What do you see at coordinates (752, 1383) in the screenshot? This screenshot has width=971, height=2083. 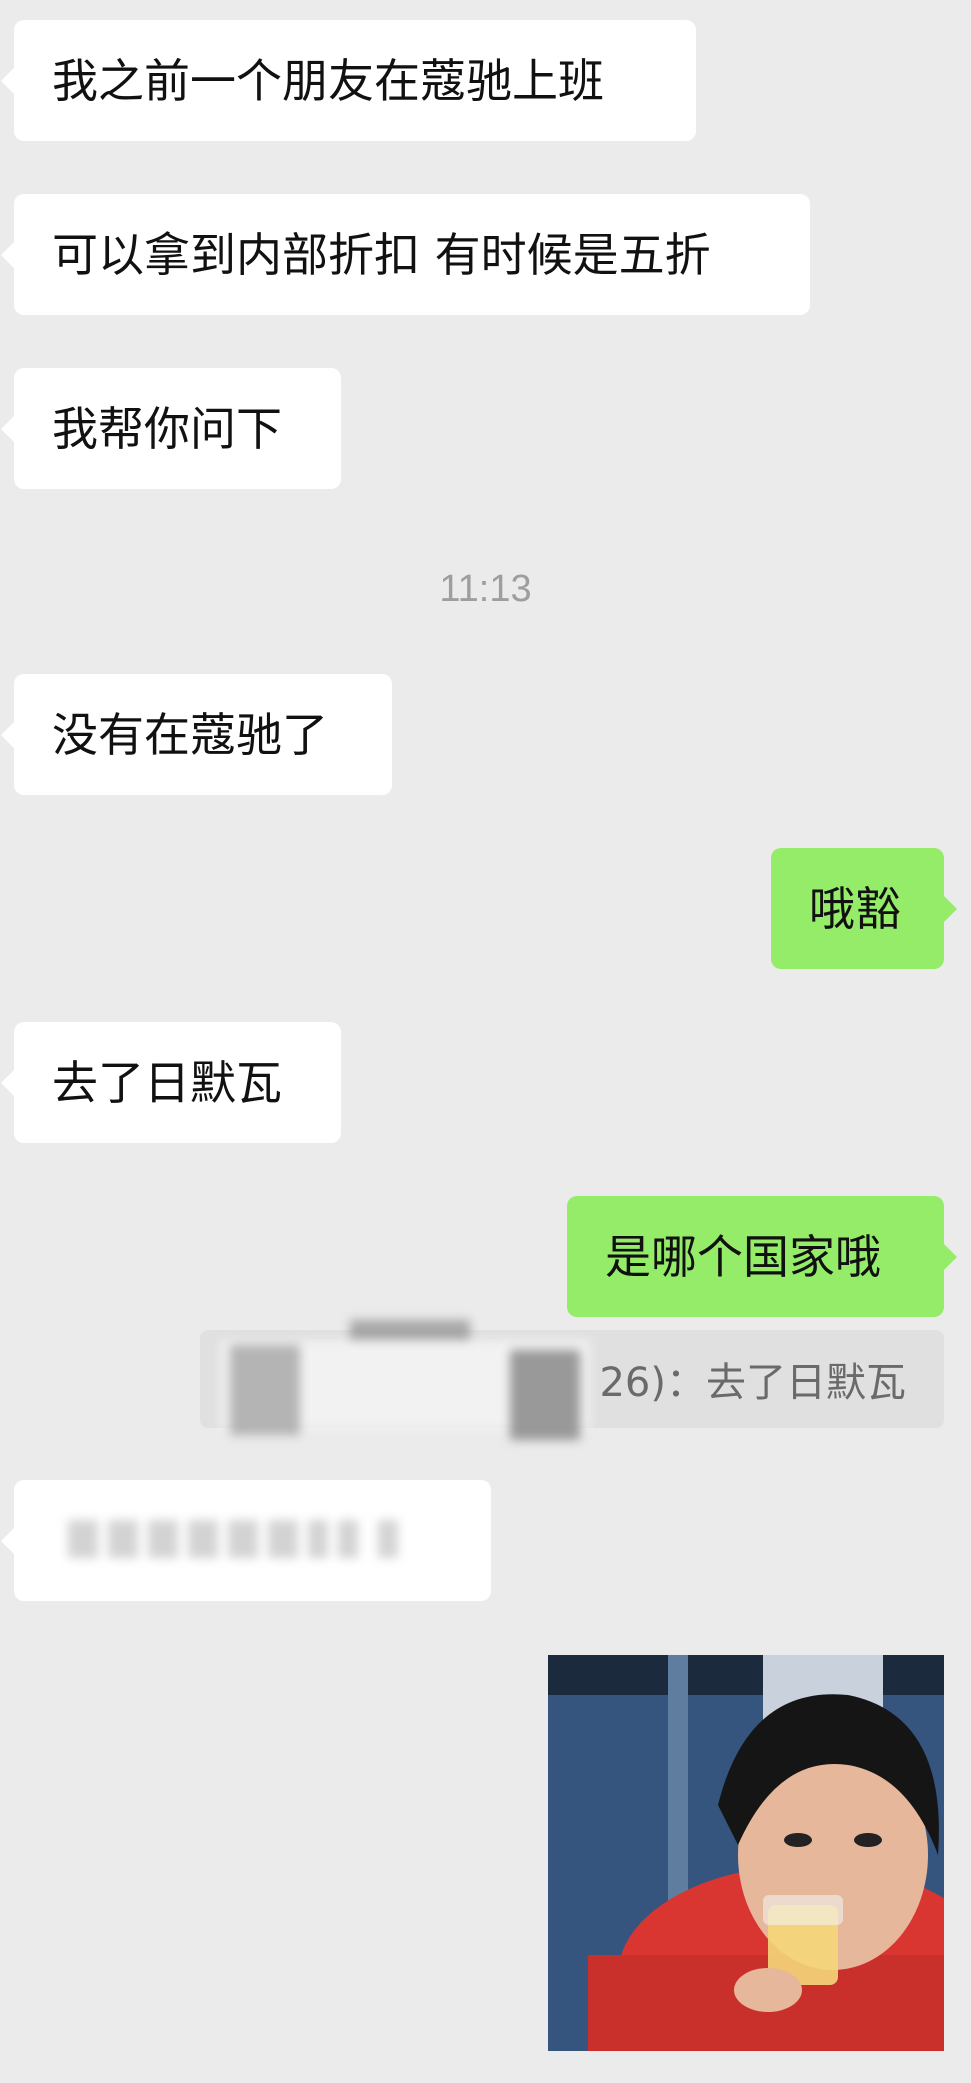 I see `quoted-reply-text: 26)：去了日默瓦` at bounding box center [752, 1383].